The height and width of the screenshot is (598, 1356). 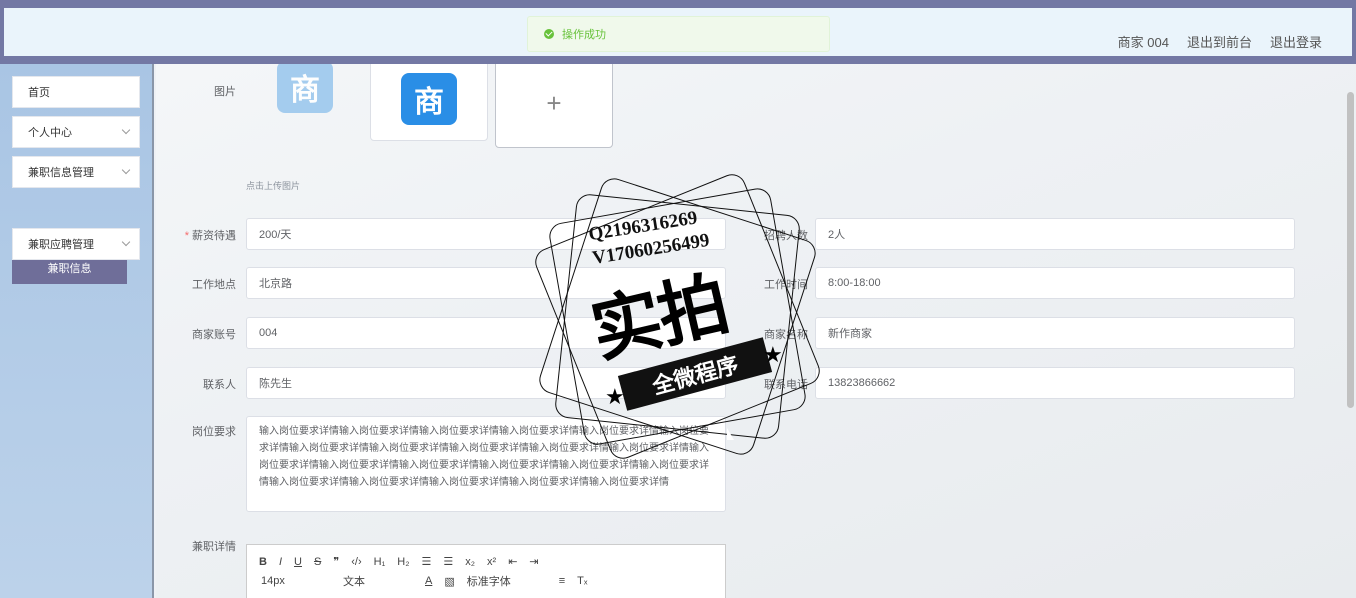 I want to click on sidebar-item-profile: 个人中心, so click(x=76, y=132).